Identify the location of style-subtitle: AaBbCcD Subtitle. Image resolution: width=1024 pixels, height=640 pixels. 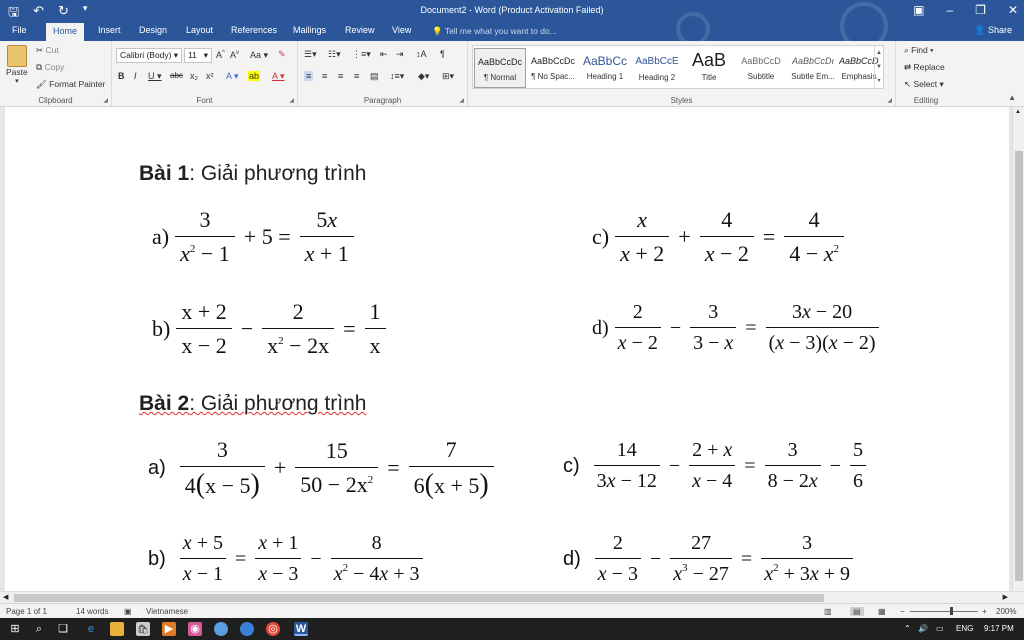
(761, 68).